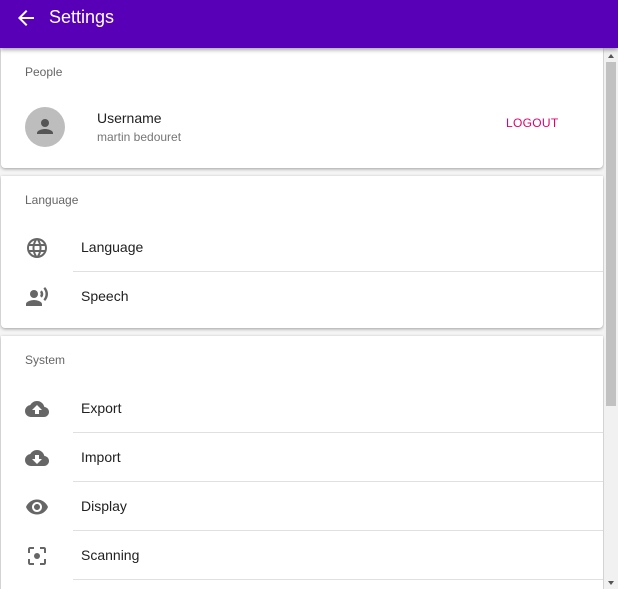 The image size is (618, 589). Describe the element at coordinates (302, 296) in the screenshot. I see `settings-item-speech: Speech` at that location.